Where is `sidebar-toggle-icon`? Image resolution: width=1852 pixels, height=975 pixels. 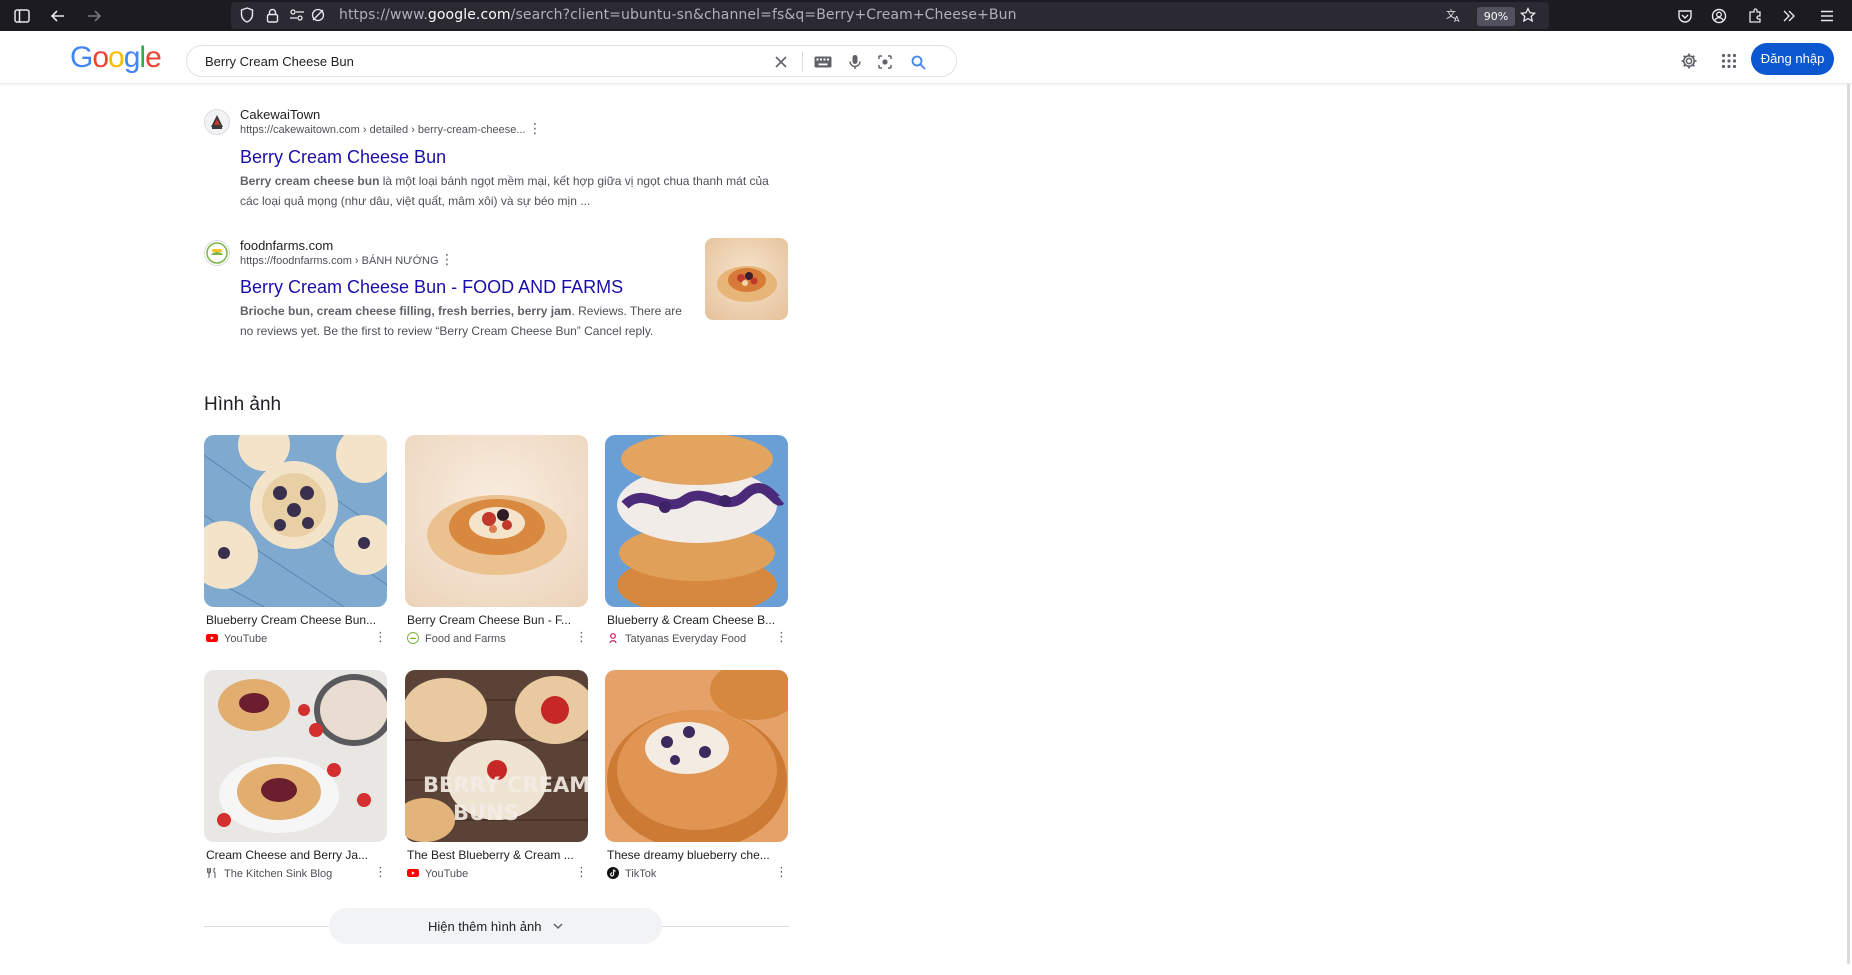 sidebar-toggle-icon is located at coordinates (22, 16).